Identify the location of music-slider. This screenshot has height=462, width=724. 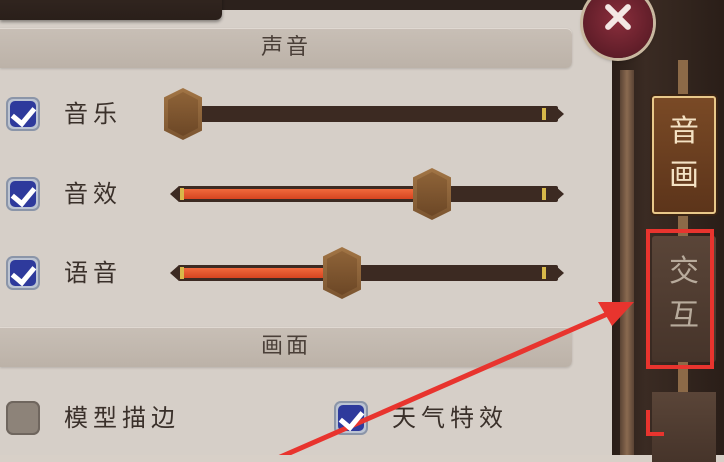
(364, 114).